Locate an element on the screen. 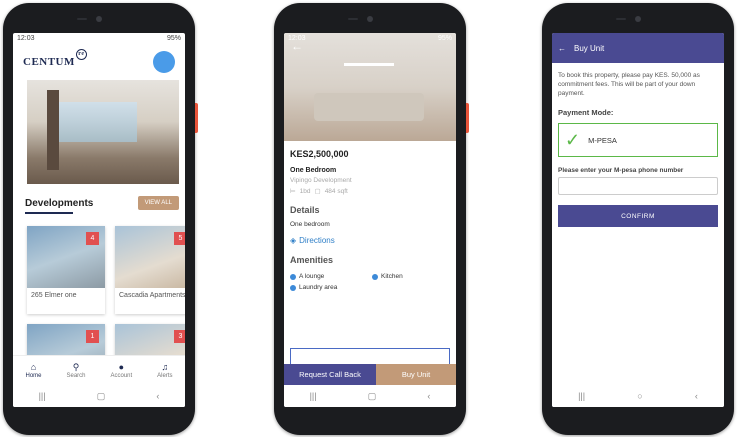  partial-card is located at coordinates (370, 356).